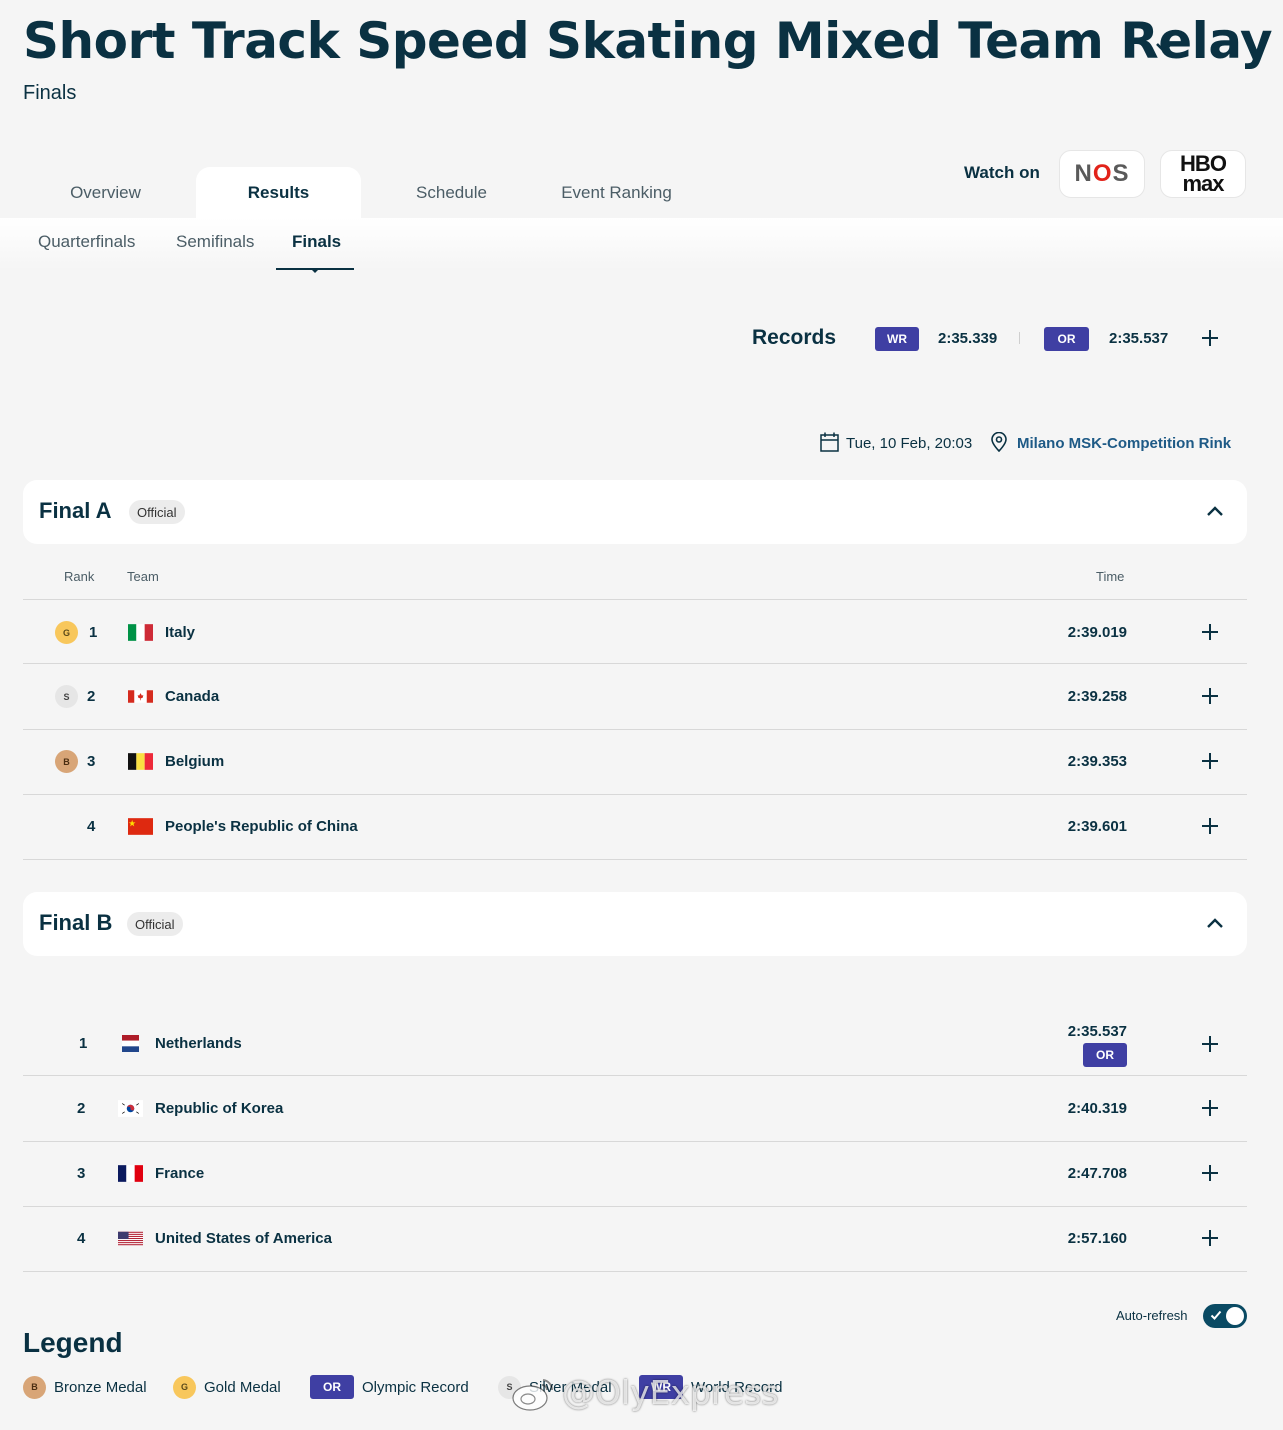  Describe the element at coordinates (1110, 576) in the screenshot. I see `column-header-time: Time` at that location.